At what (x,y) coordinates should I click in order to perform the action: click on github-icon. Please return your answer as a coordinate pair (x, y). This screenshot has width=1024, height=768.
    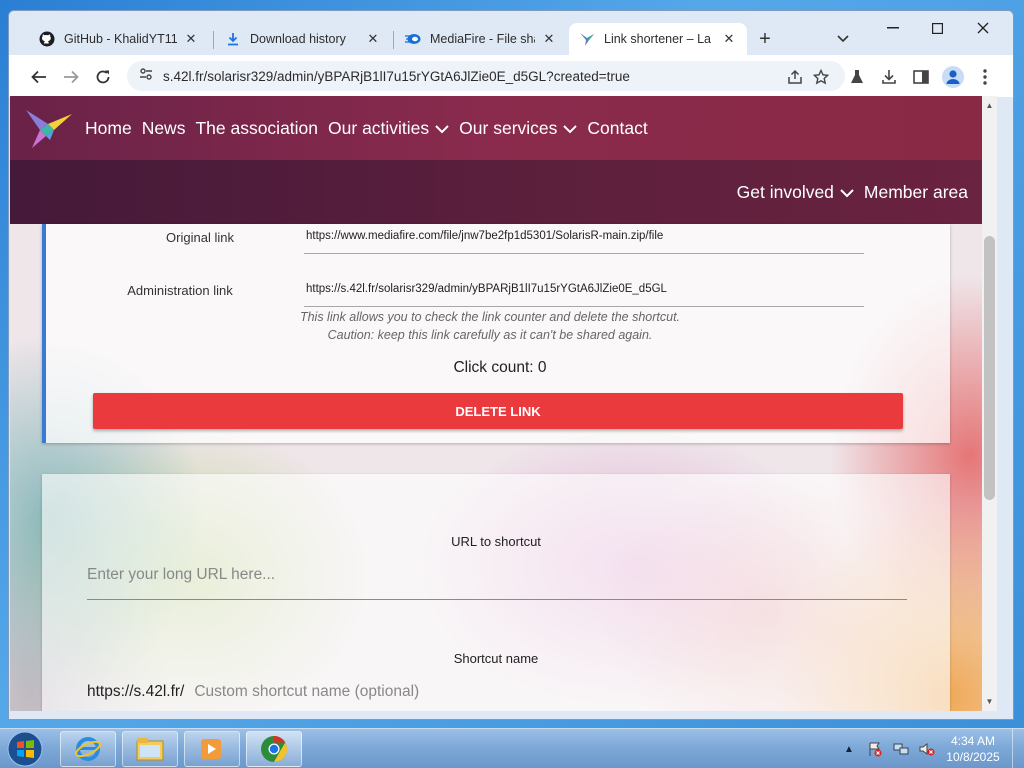
    Looking at the image, I should click on (47, 39).